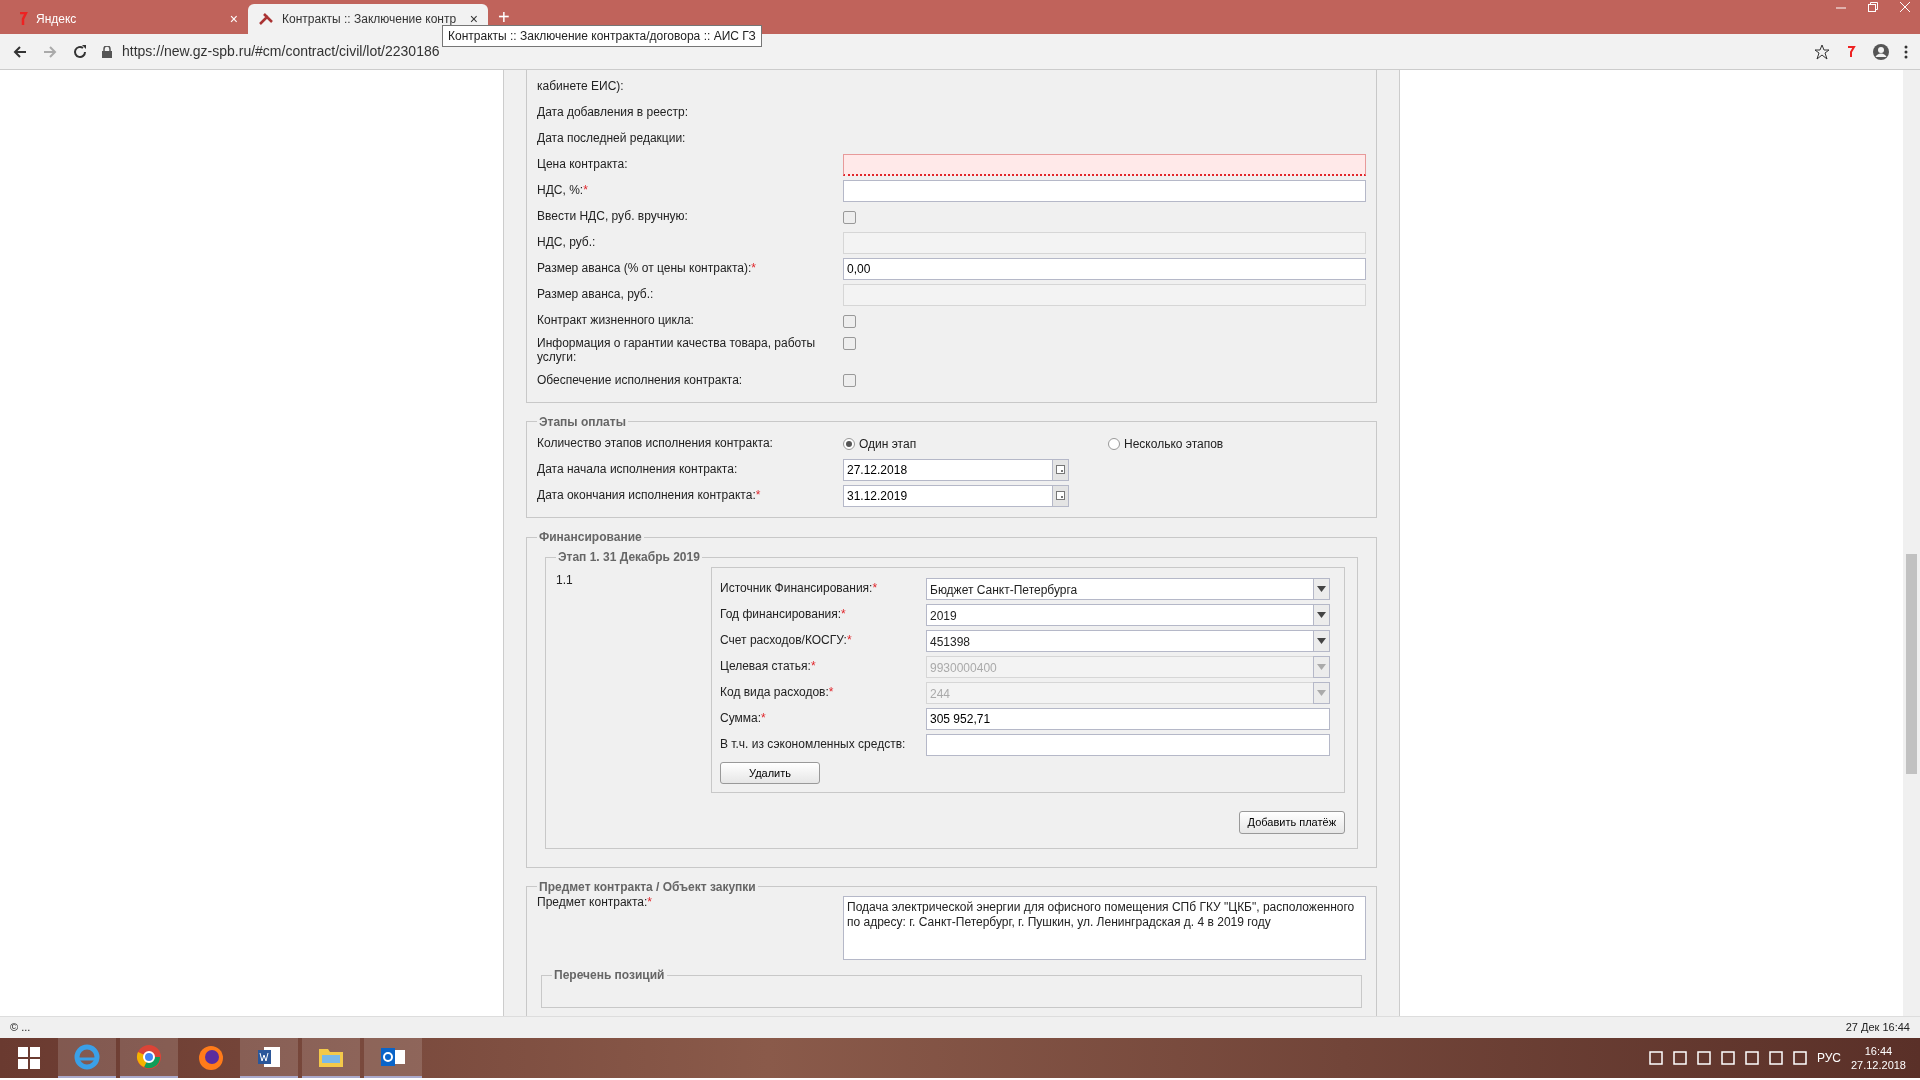 The width and height of the screenshot is (1920, 1080). I want to click on close-window-icon, so click(1905, 7).